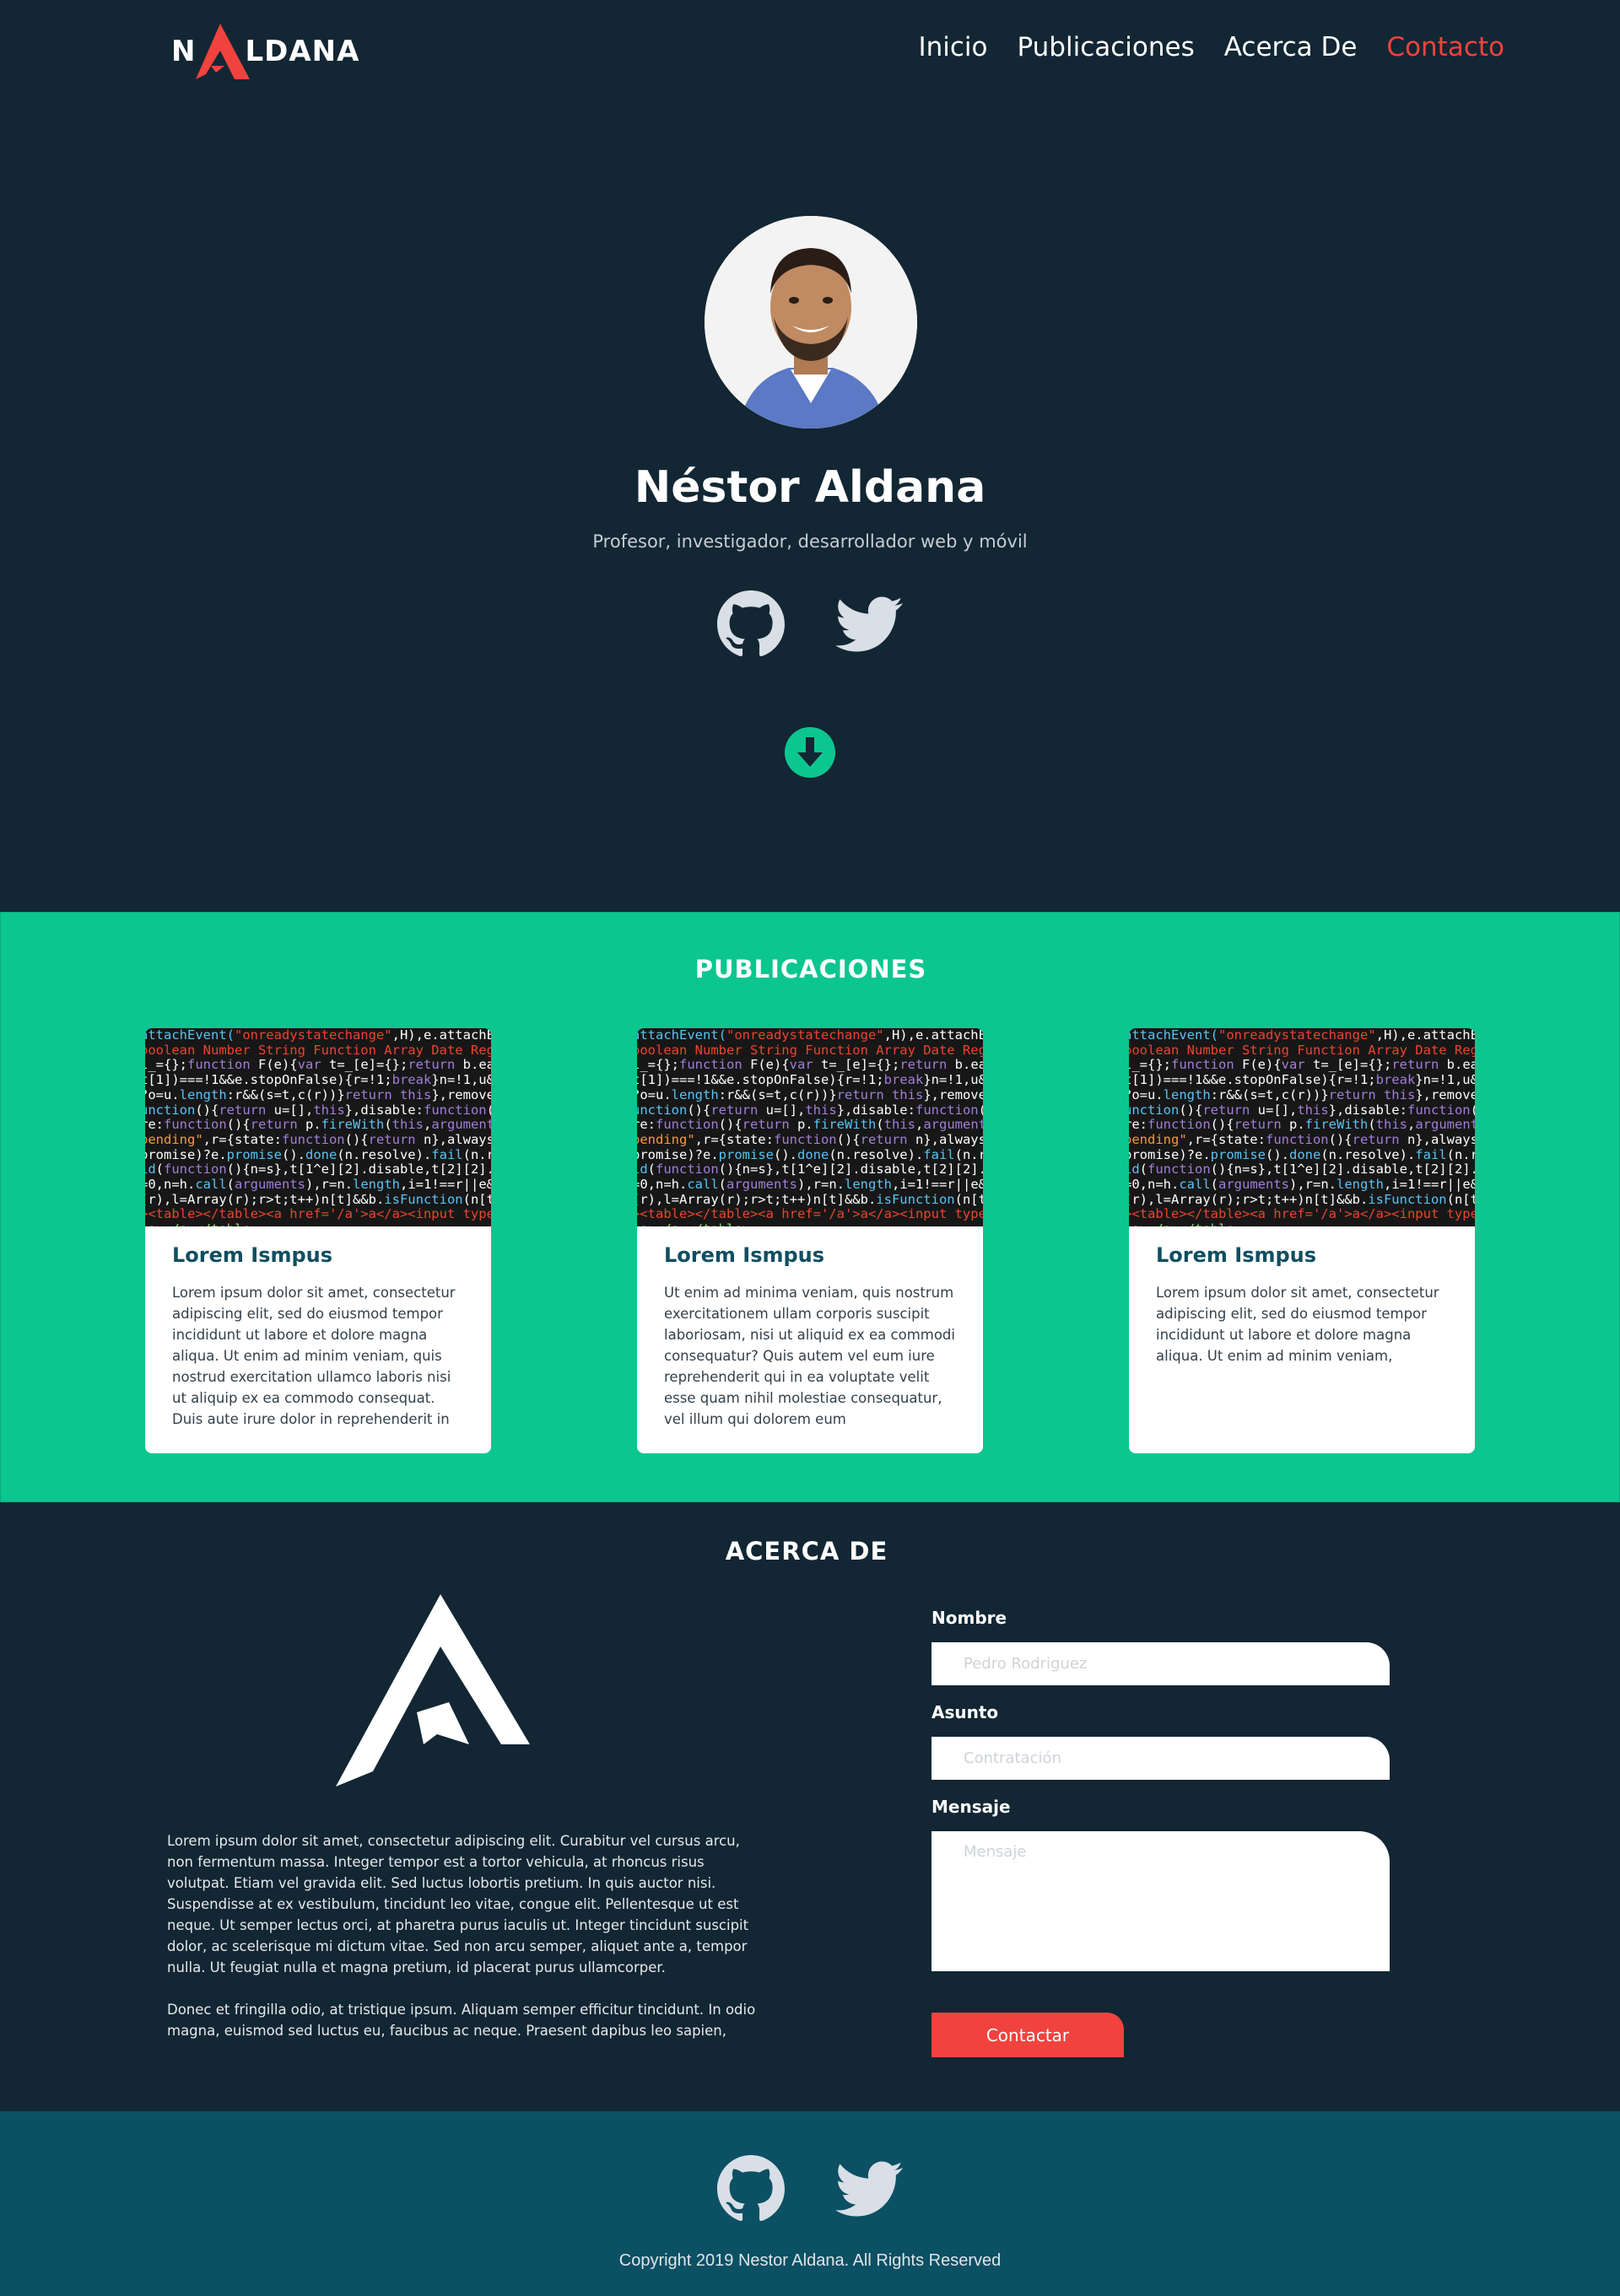  What do you see at coordinates (1161, 1901) in the screenshot?
I see `mensaje-textarea` at bounding box center [1161, 1901].